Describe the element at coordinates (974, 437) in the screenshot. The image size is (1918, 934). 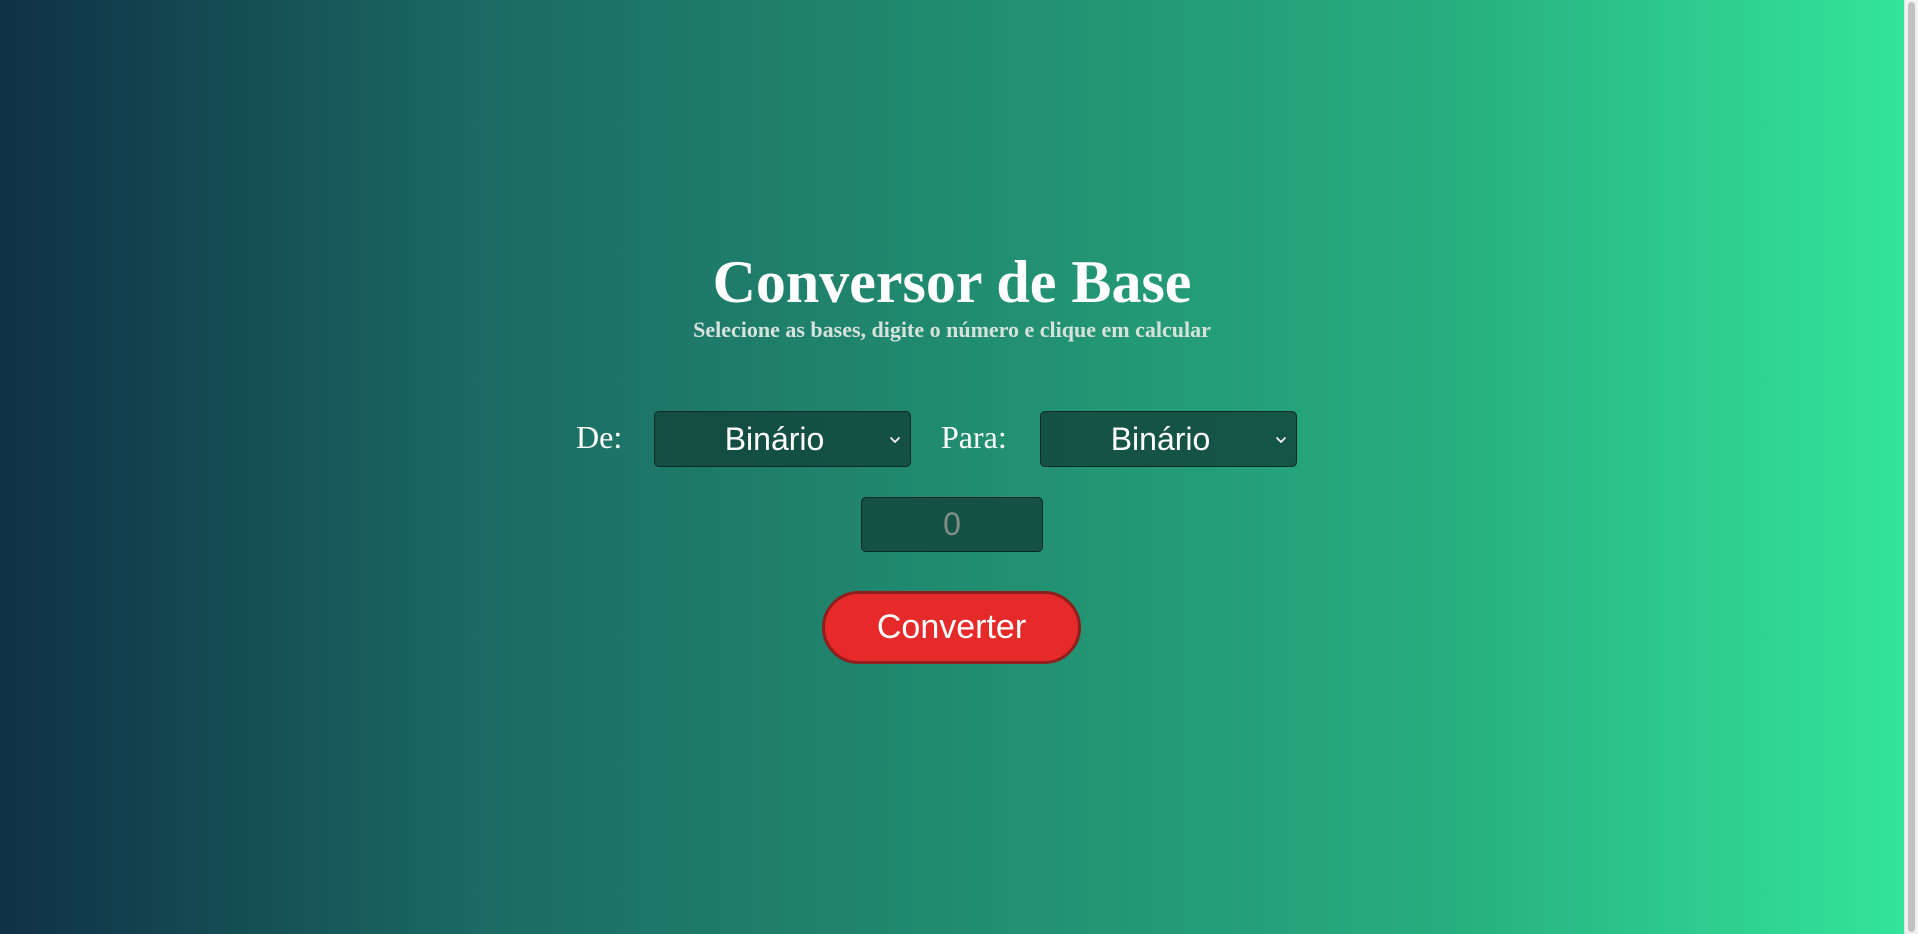
I see `to-label: Para:` at that location.